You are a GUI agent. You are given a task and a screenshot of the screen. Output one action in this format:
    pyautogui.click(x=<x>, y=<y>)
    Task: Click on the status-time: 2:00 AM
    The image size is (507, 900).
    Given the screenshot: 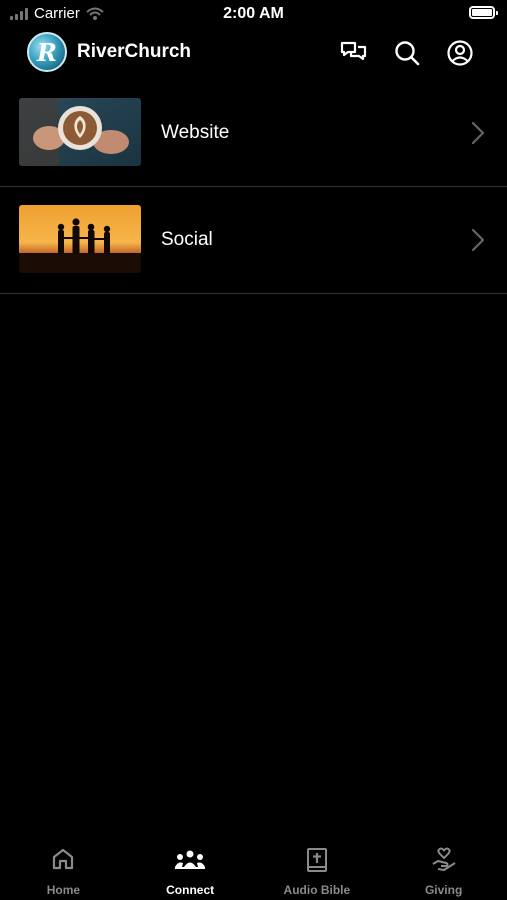 What is the action you would take?
    pyautogui.click(x=253, y=13)
    